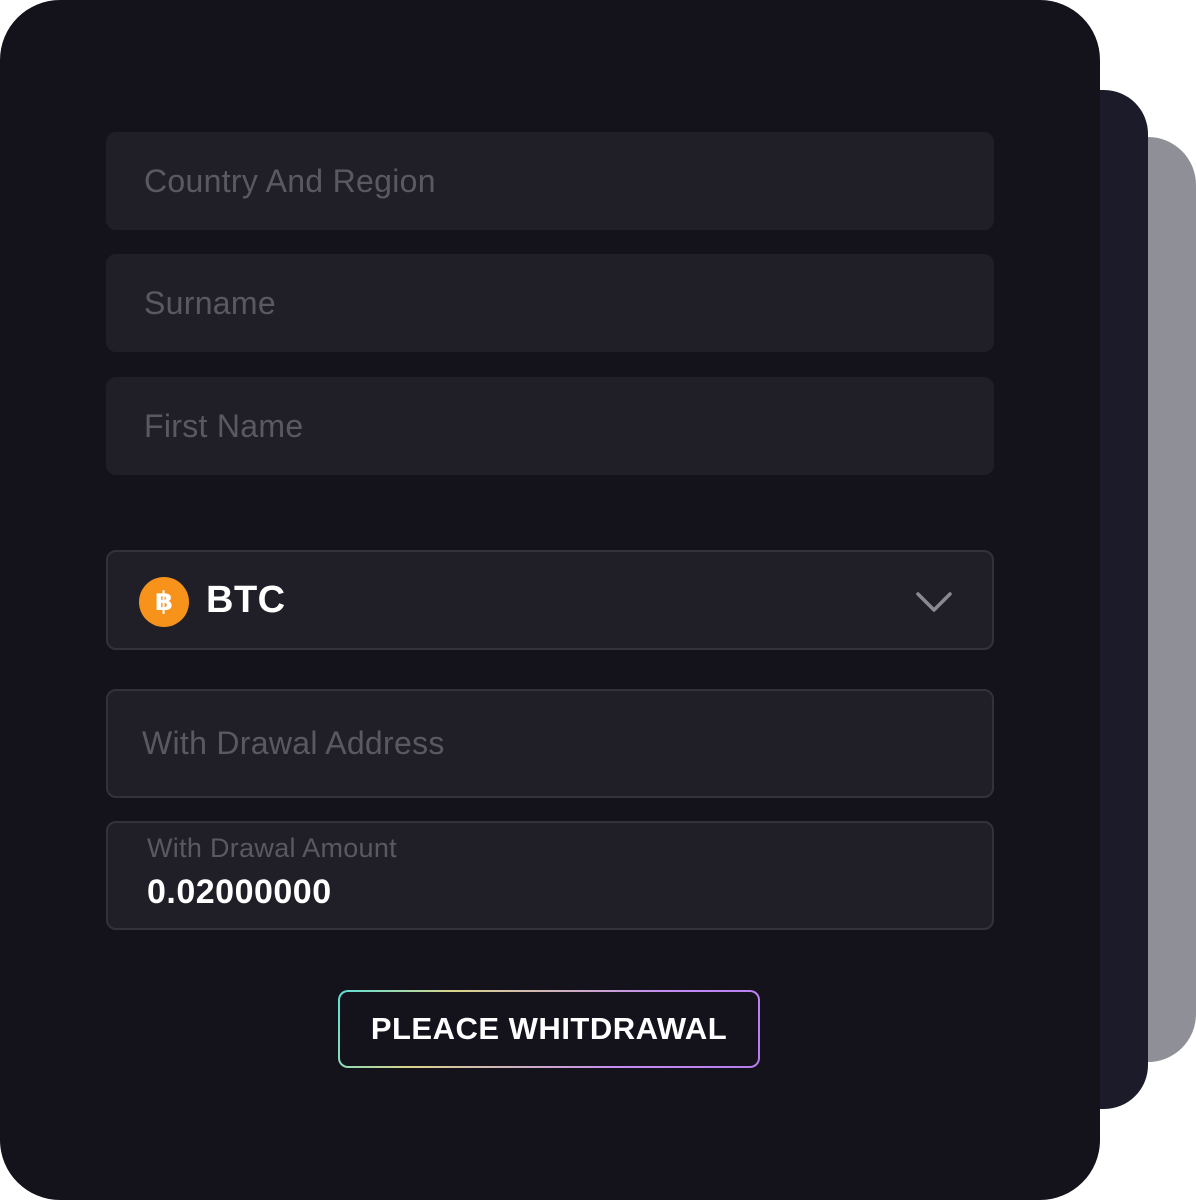  Describe the element at coordinates (559, 181) in the screenshot. I see `country-region-input` at that location.